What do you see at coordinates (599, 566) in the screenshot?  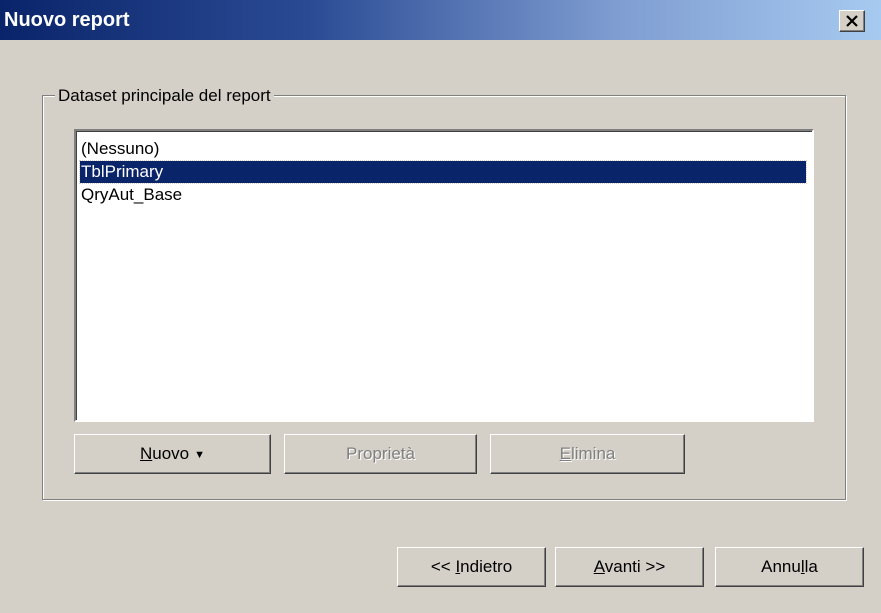 I see `next-button-mnemonic: A` at bounding box center [599, 566].